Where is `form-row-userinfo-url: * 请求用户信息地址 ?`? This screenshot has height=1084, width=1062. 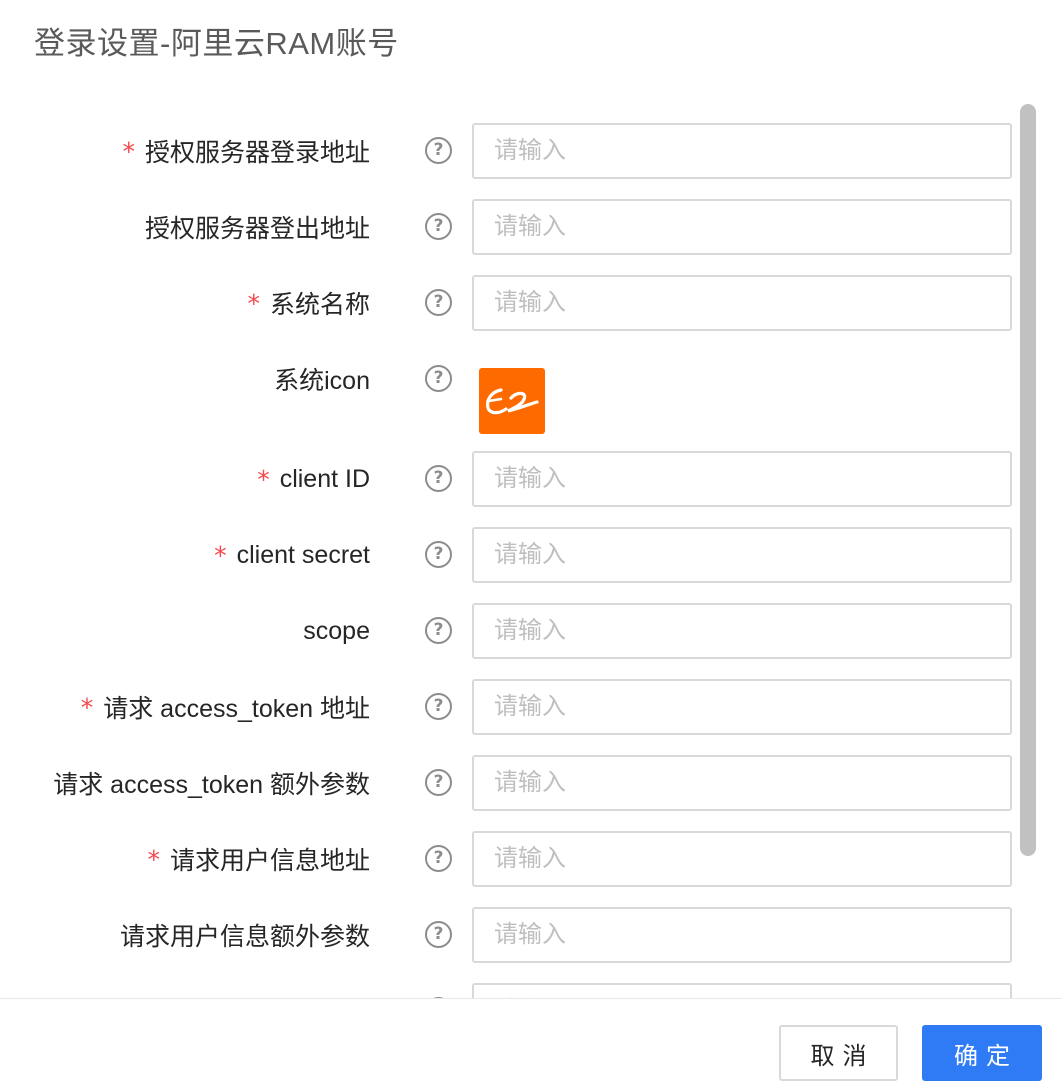
form-row-userinfo-url: * 请求用户信息地址 ? is located at coordinates (508, 859).